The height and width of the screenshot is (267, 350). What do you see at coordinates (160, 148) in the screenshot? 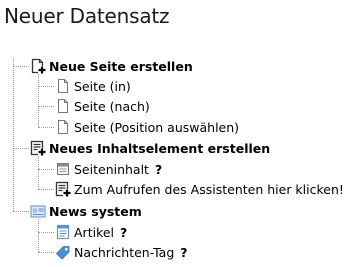
I see `group-label: Neues Inhaltselement erstellen` at bounding box center [160, 148].